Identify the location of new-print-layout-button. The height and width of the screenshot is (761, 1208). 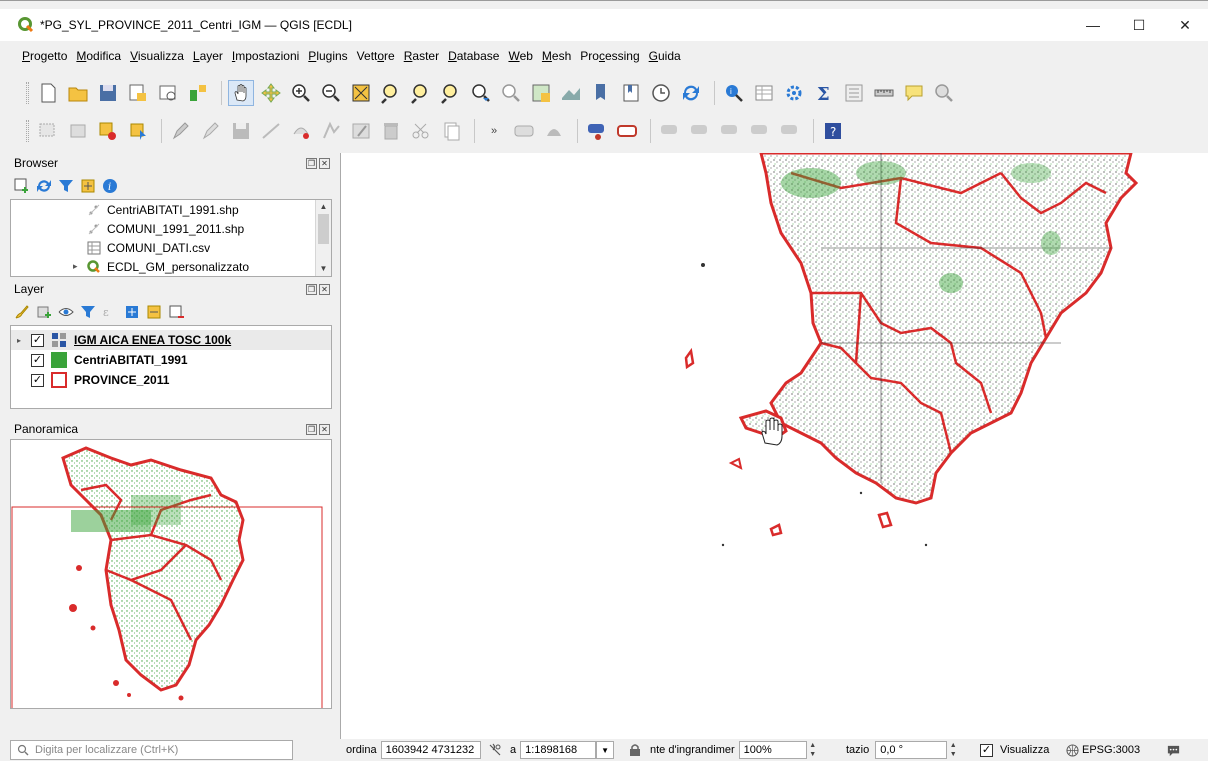
(138, 93).